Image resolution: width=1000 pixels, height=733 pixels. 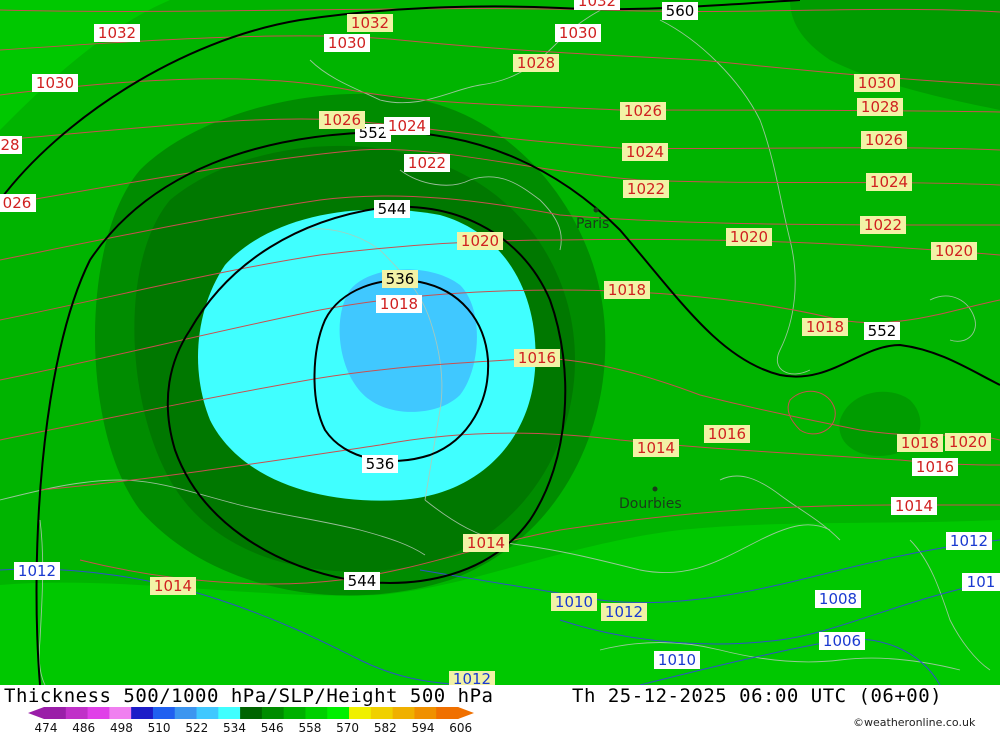 I want to click on svg-text: 1008, so click(x=838, y=599).